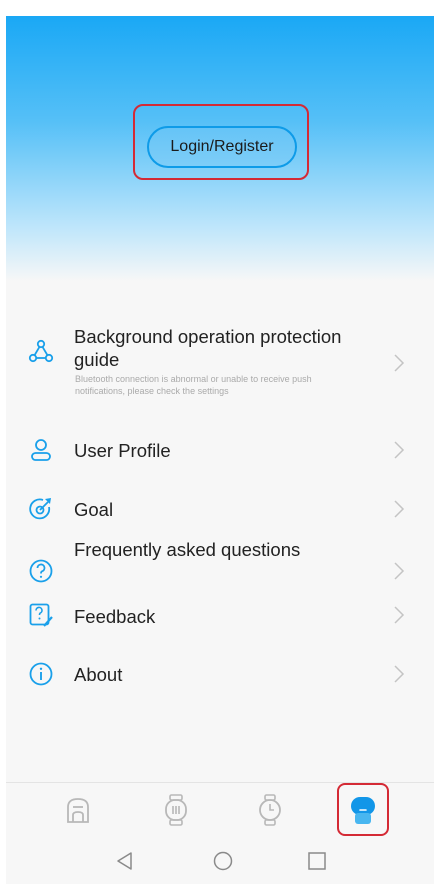 The height and width of the screenshot is (884, 434). I want to click on menu-item-label: Background operation protection guide, so click(208, 348).